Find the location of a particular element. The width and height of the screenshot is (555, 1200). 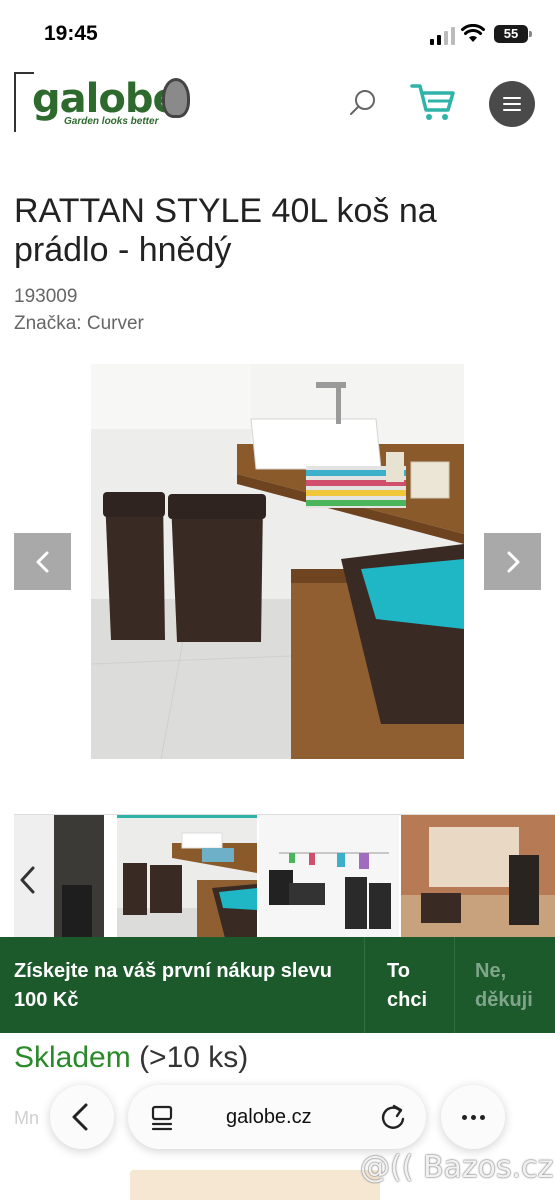

promo-accept-button: To chci is located at coordinates (409, 985).